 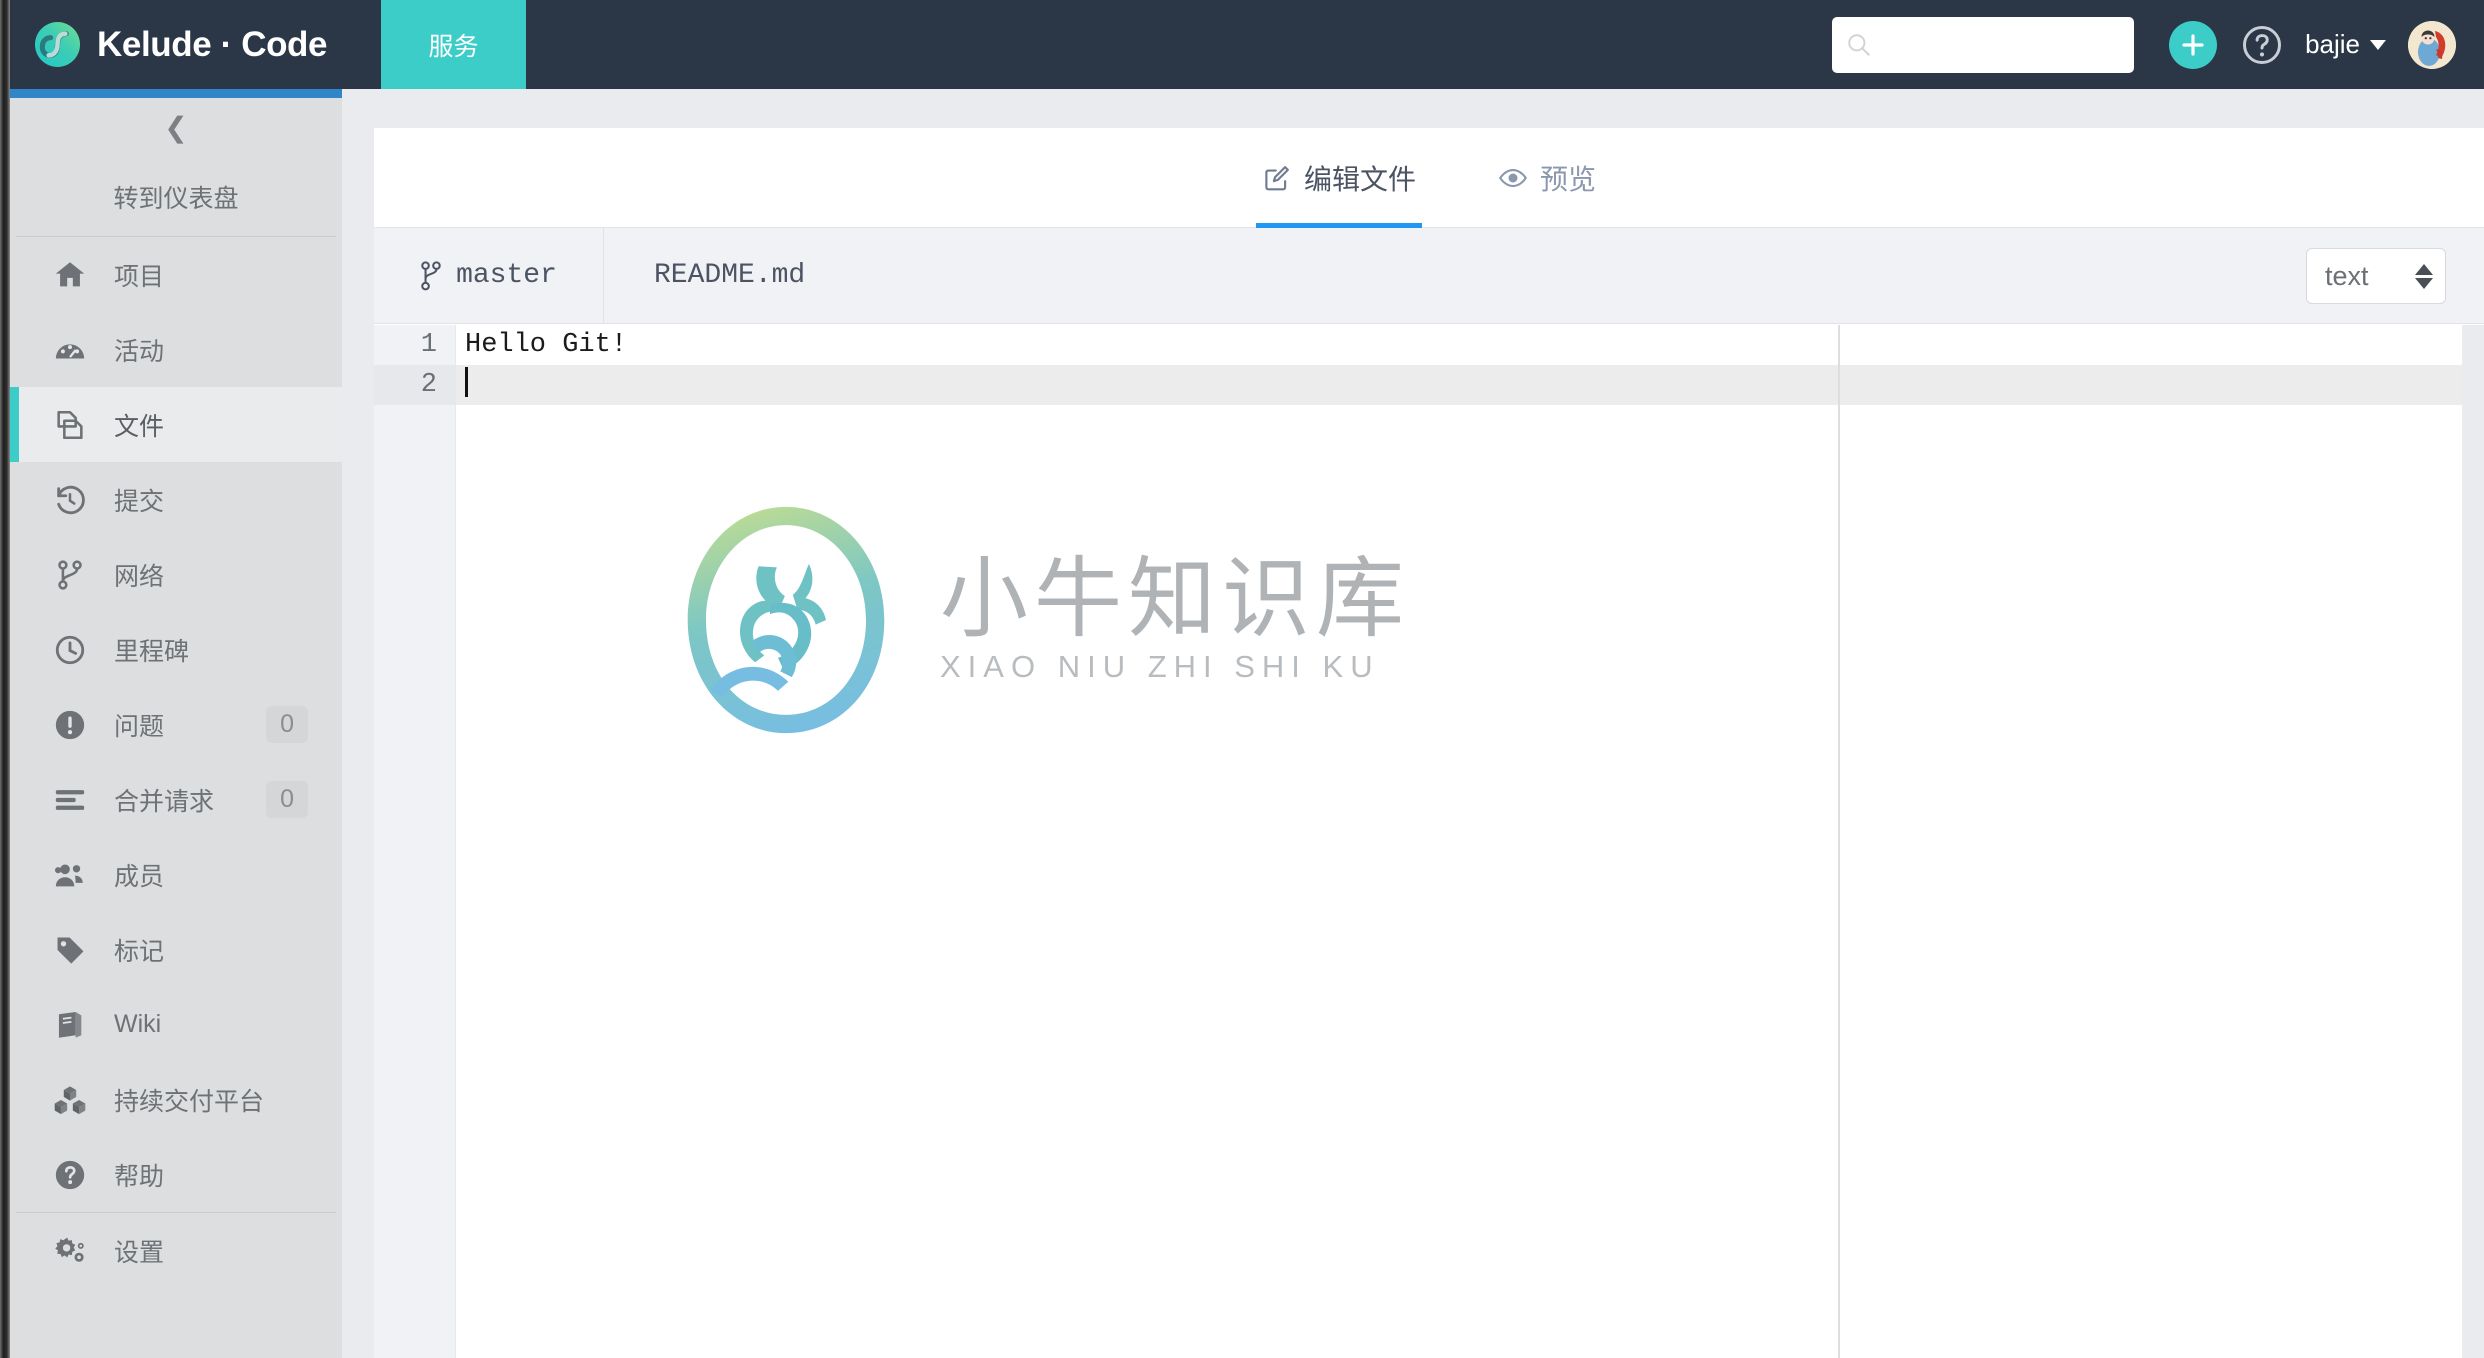 What do you see at coordinates (164, 801) in the screenshot?
I see `sidebar-item-label: 合并请求` at bounding box center [164, 801].